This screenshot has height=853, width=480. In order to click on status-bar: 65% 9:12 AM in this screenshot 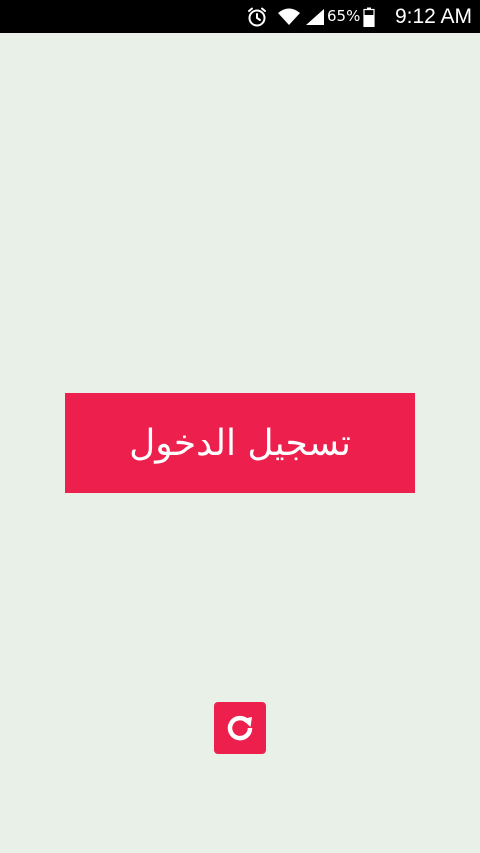, I will do `click(240, 16)`.